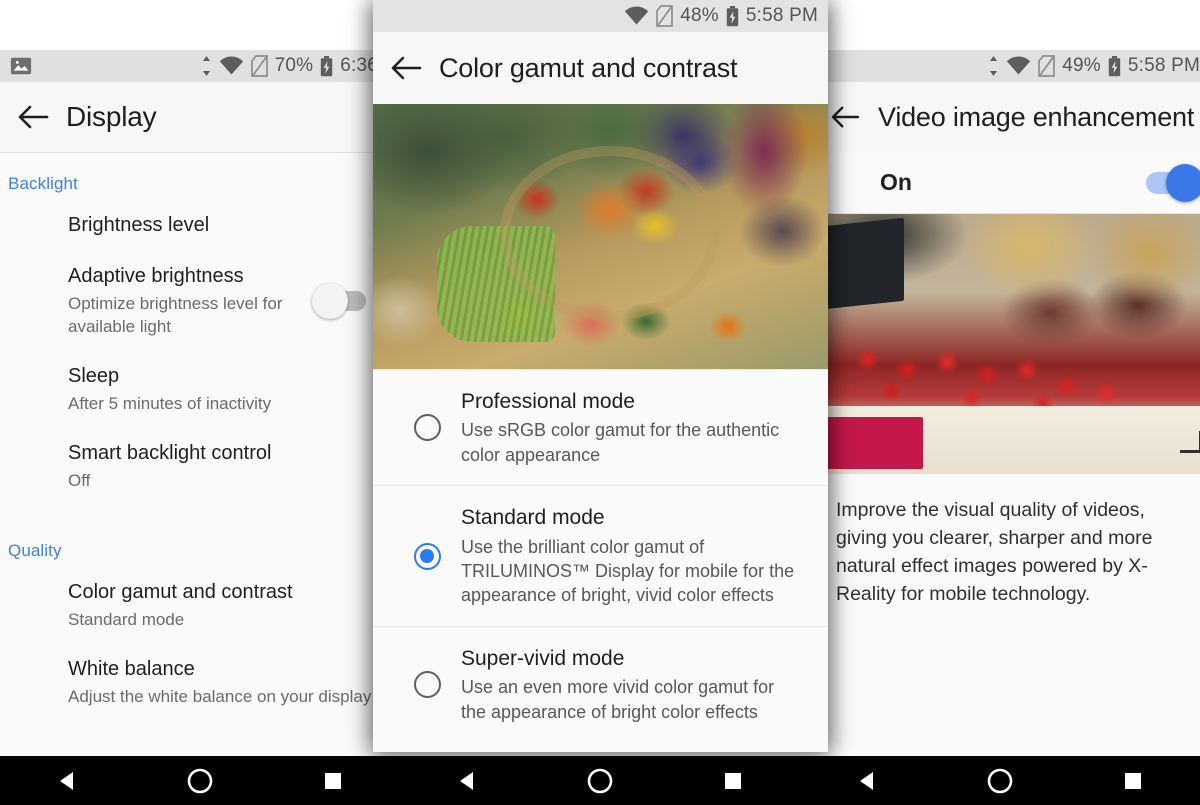 Image resolution: width=1200 pixels, height=805 pixels. I want to click on image-icon, so click(21, 66).